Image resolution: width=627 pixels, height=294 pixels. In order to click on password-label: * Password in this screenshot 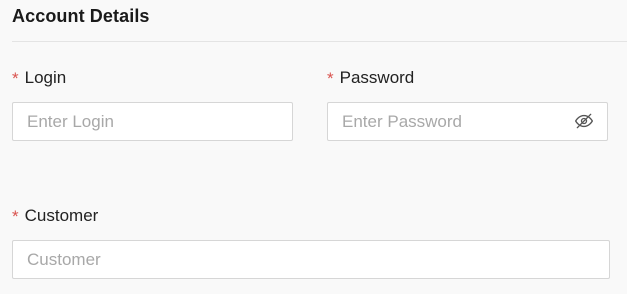, I will do `click(370, 78)`.